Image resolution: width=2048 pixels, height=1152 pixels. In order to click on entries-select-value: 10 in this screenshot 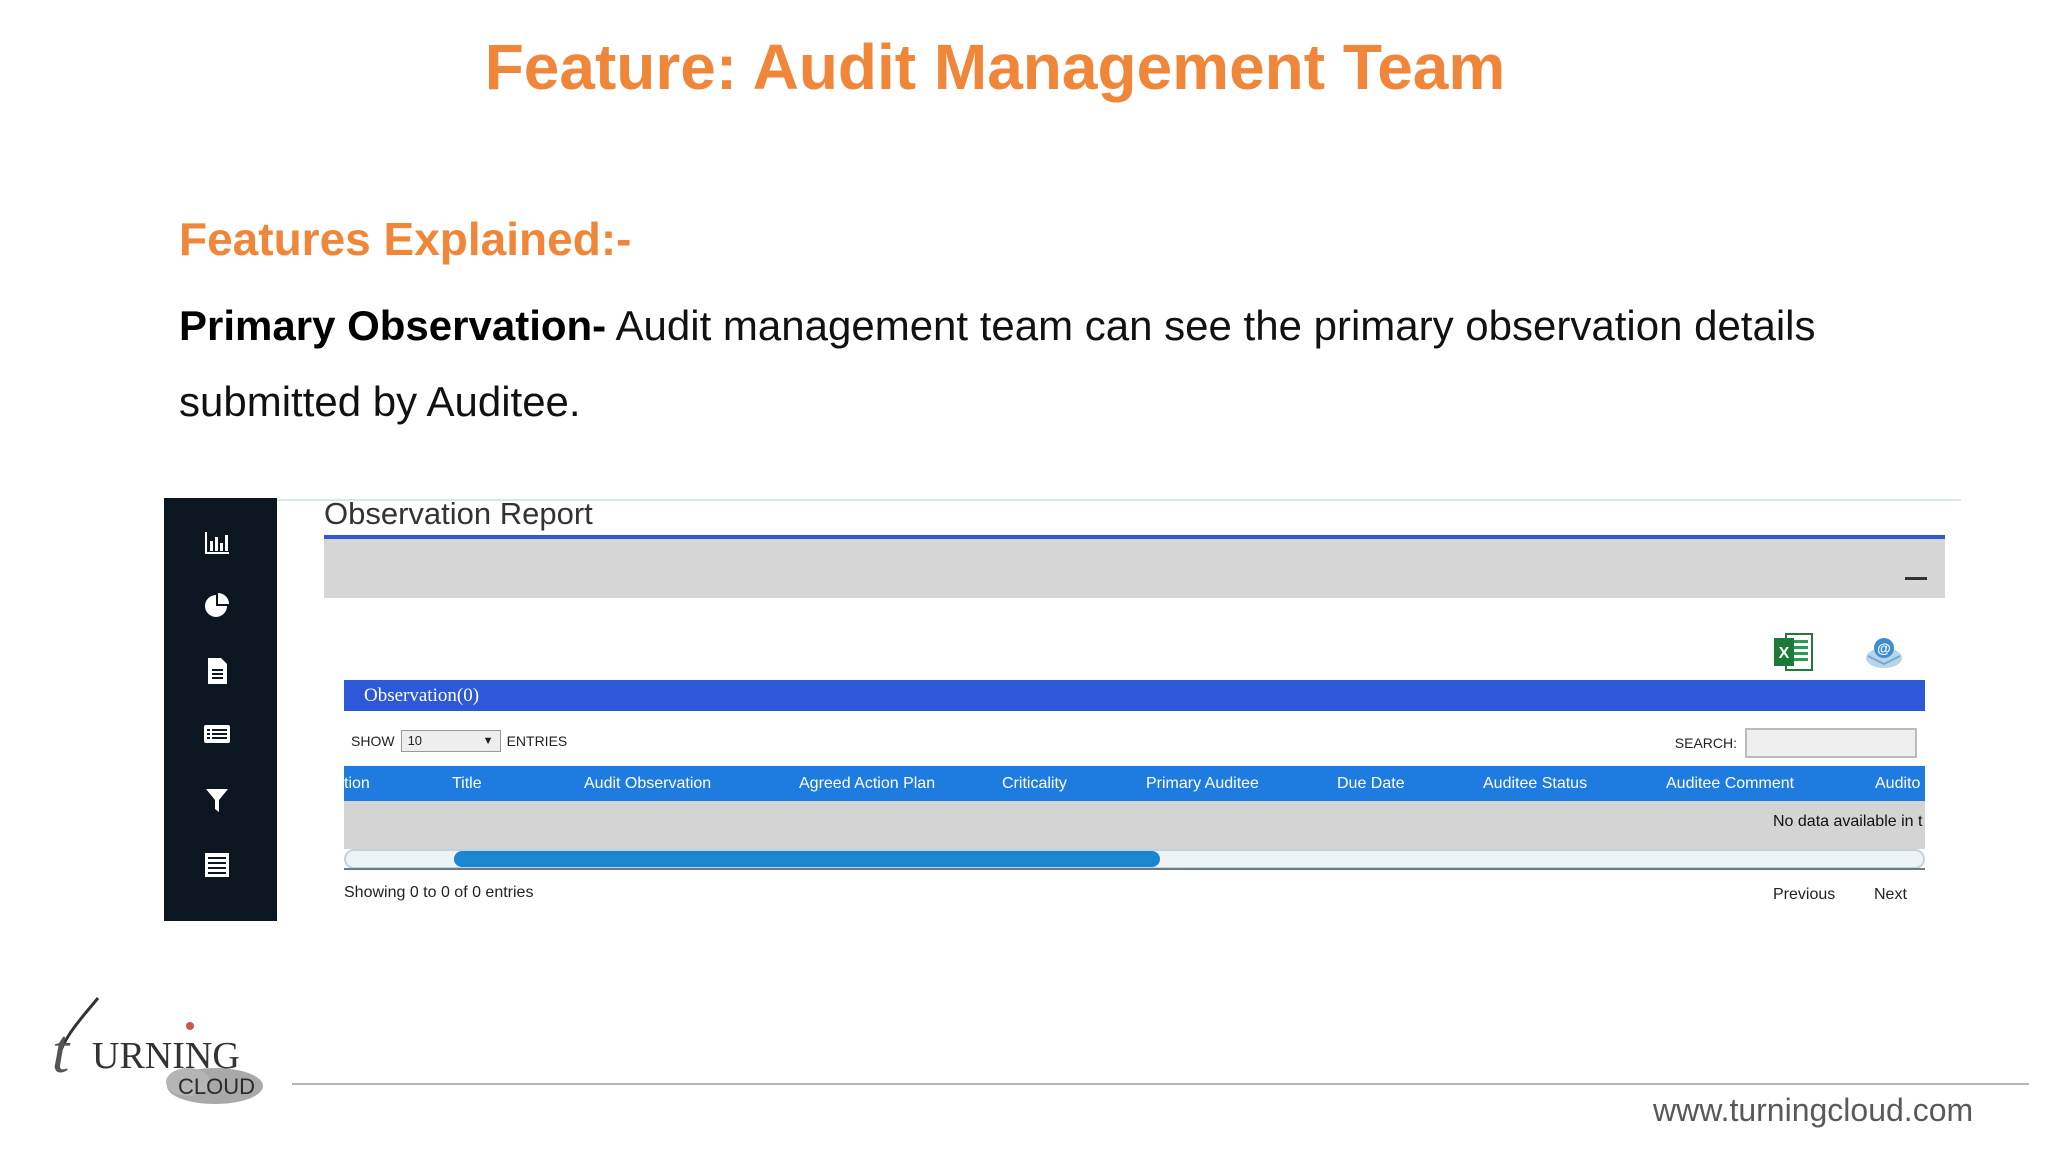, I will do `click(415, 740)`.